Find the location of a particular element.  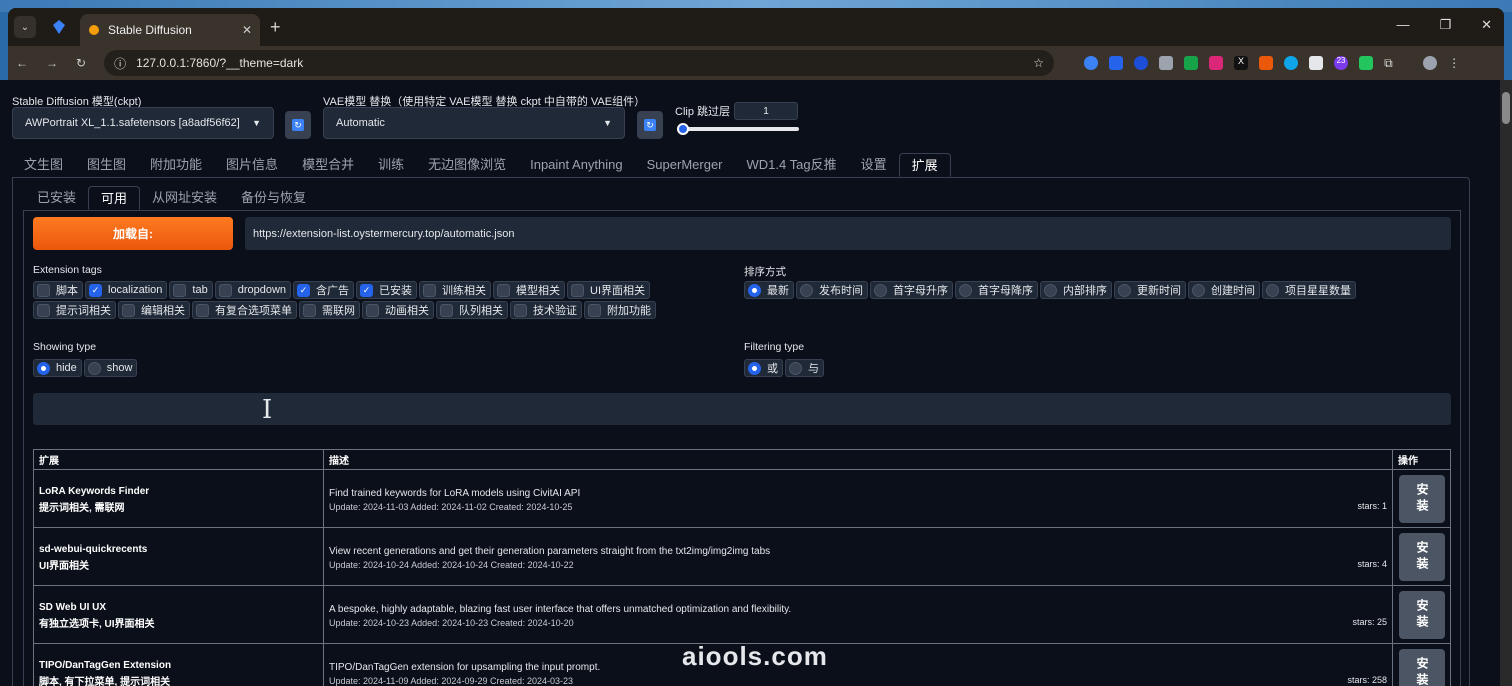

extension-name: LoRA Keywords Finder is located at coordinates (178, 491).